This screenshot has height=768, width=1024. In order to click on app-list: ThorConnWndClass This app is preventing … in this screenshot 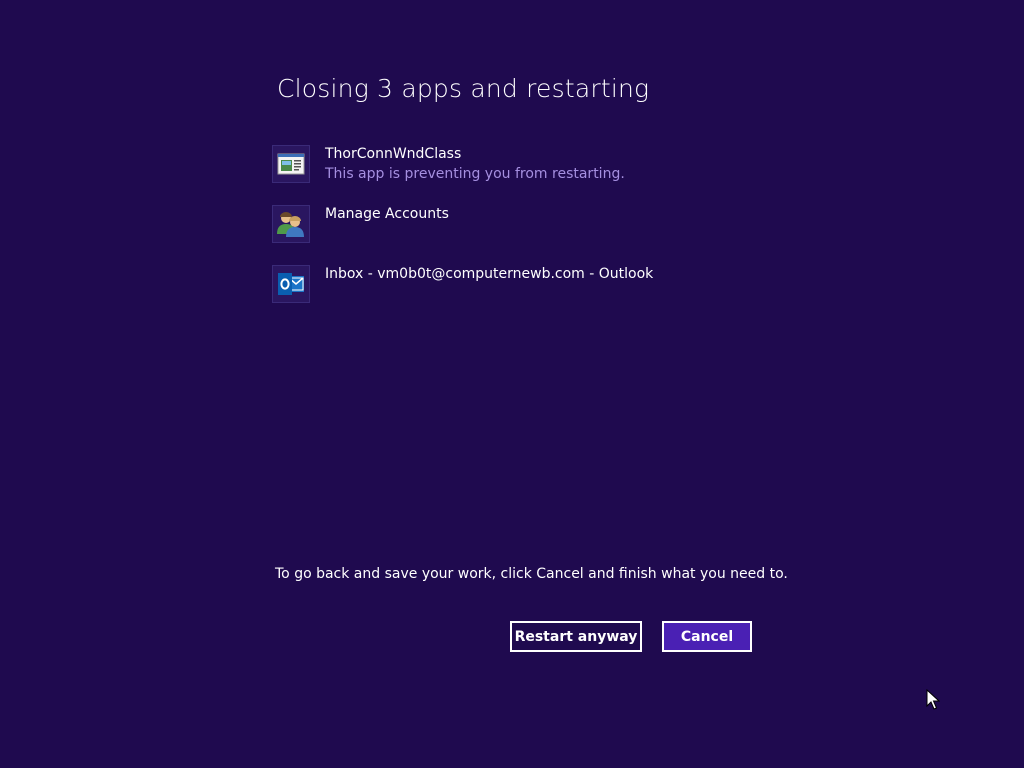, I will do `click(572, 235)`.